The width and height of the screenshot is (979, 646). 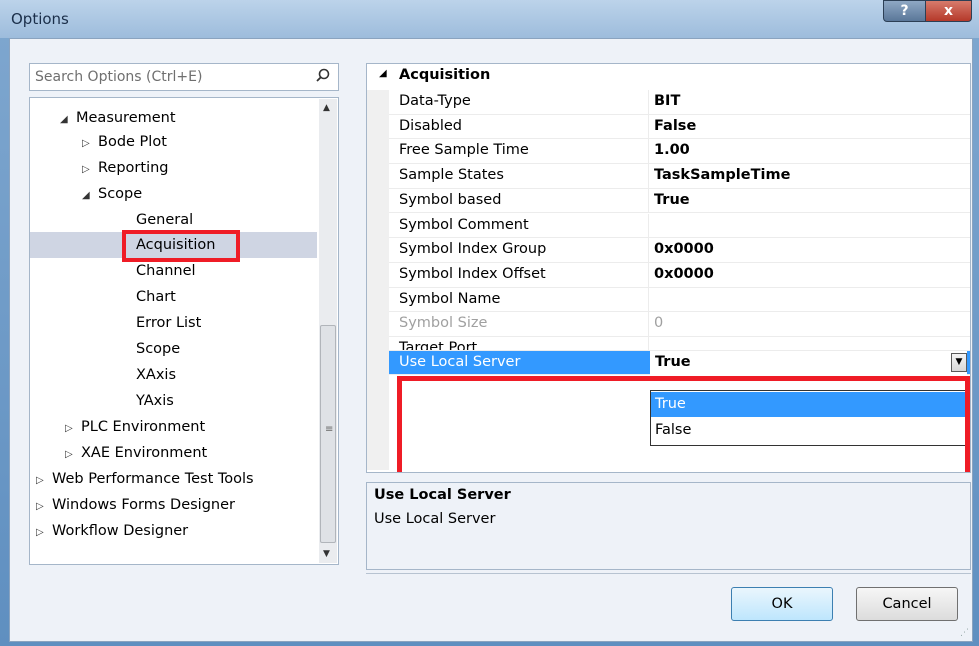 What do you see at coordinates (959, 362) in the screenshot?
I see `dropdown-arrow-icon: ▼` at bounding box center [959, 362].